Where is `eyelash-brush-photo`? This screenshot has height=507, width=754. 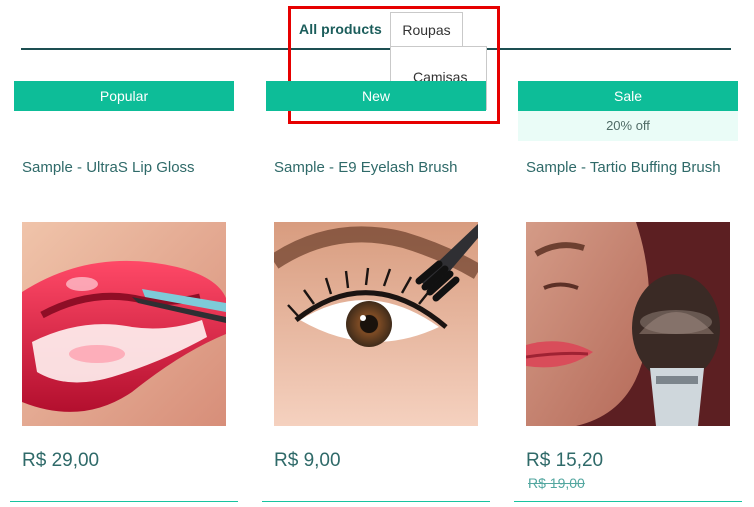 eyelash-brush-photo is located at coordinates (376, 324).